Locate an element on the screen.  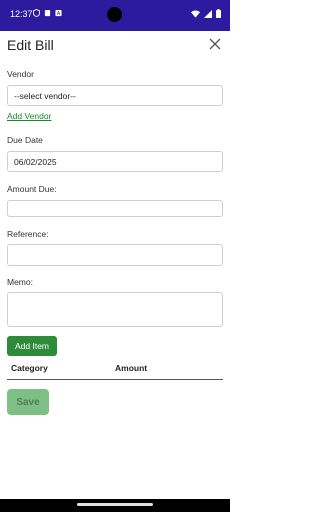
add-vendor-link: Add Vendor is located at coordinates (29, 116).